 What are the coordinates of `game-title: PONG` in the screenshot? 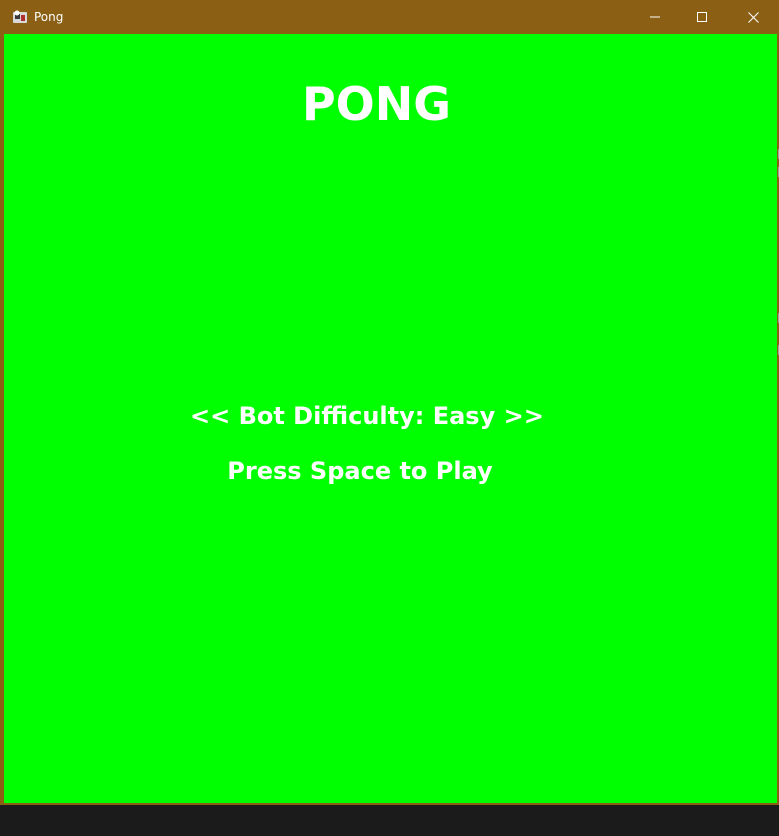 It's located at (376, 104).